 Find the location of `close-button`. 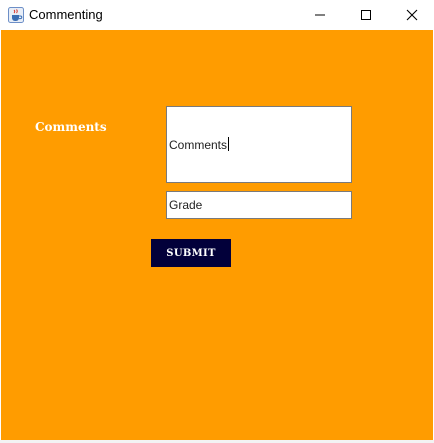

close-button is located at coordinates (411, 15).